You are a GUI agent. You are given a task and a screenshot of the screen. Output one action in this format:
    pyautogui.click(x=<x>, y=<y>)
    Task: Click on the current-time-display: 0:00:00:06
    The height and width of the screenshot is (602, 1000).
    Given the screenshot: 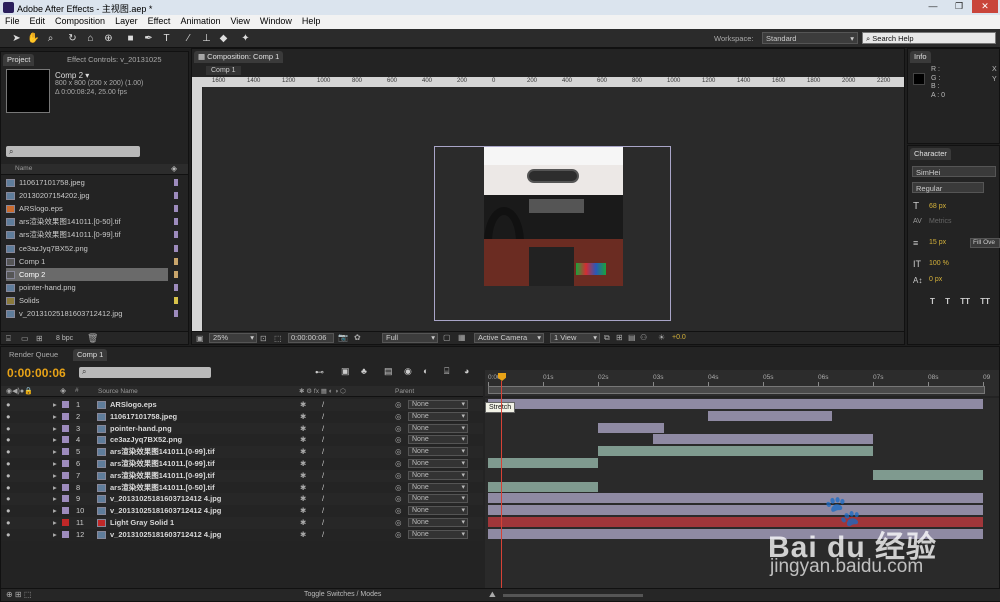 What is the action you would take?
    pyautogui.click(x=36, y=373)
    